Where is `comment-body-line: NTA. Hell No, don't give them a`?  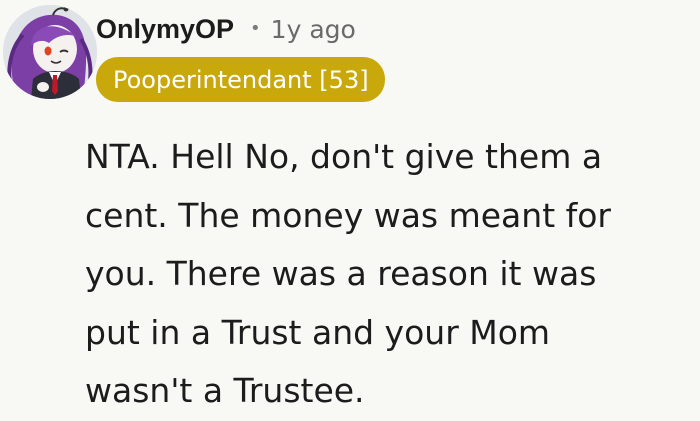
comment-body-line: NTA. Hell No, don't give them a is located at coordinates (344, 156).